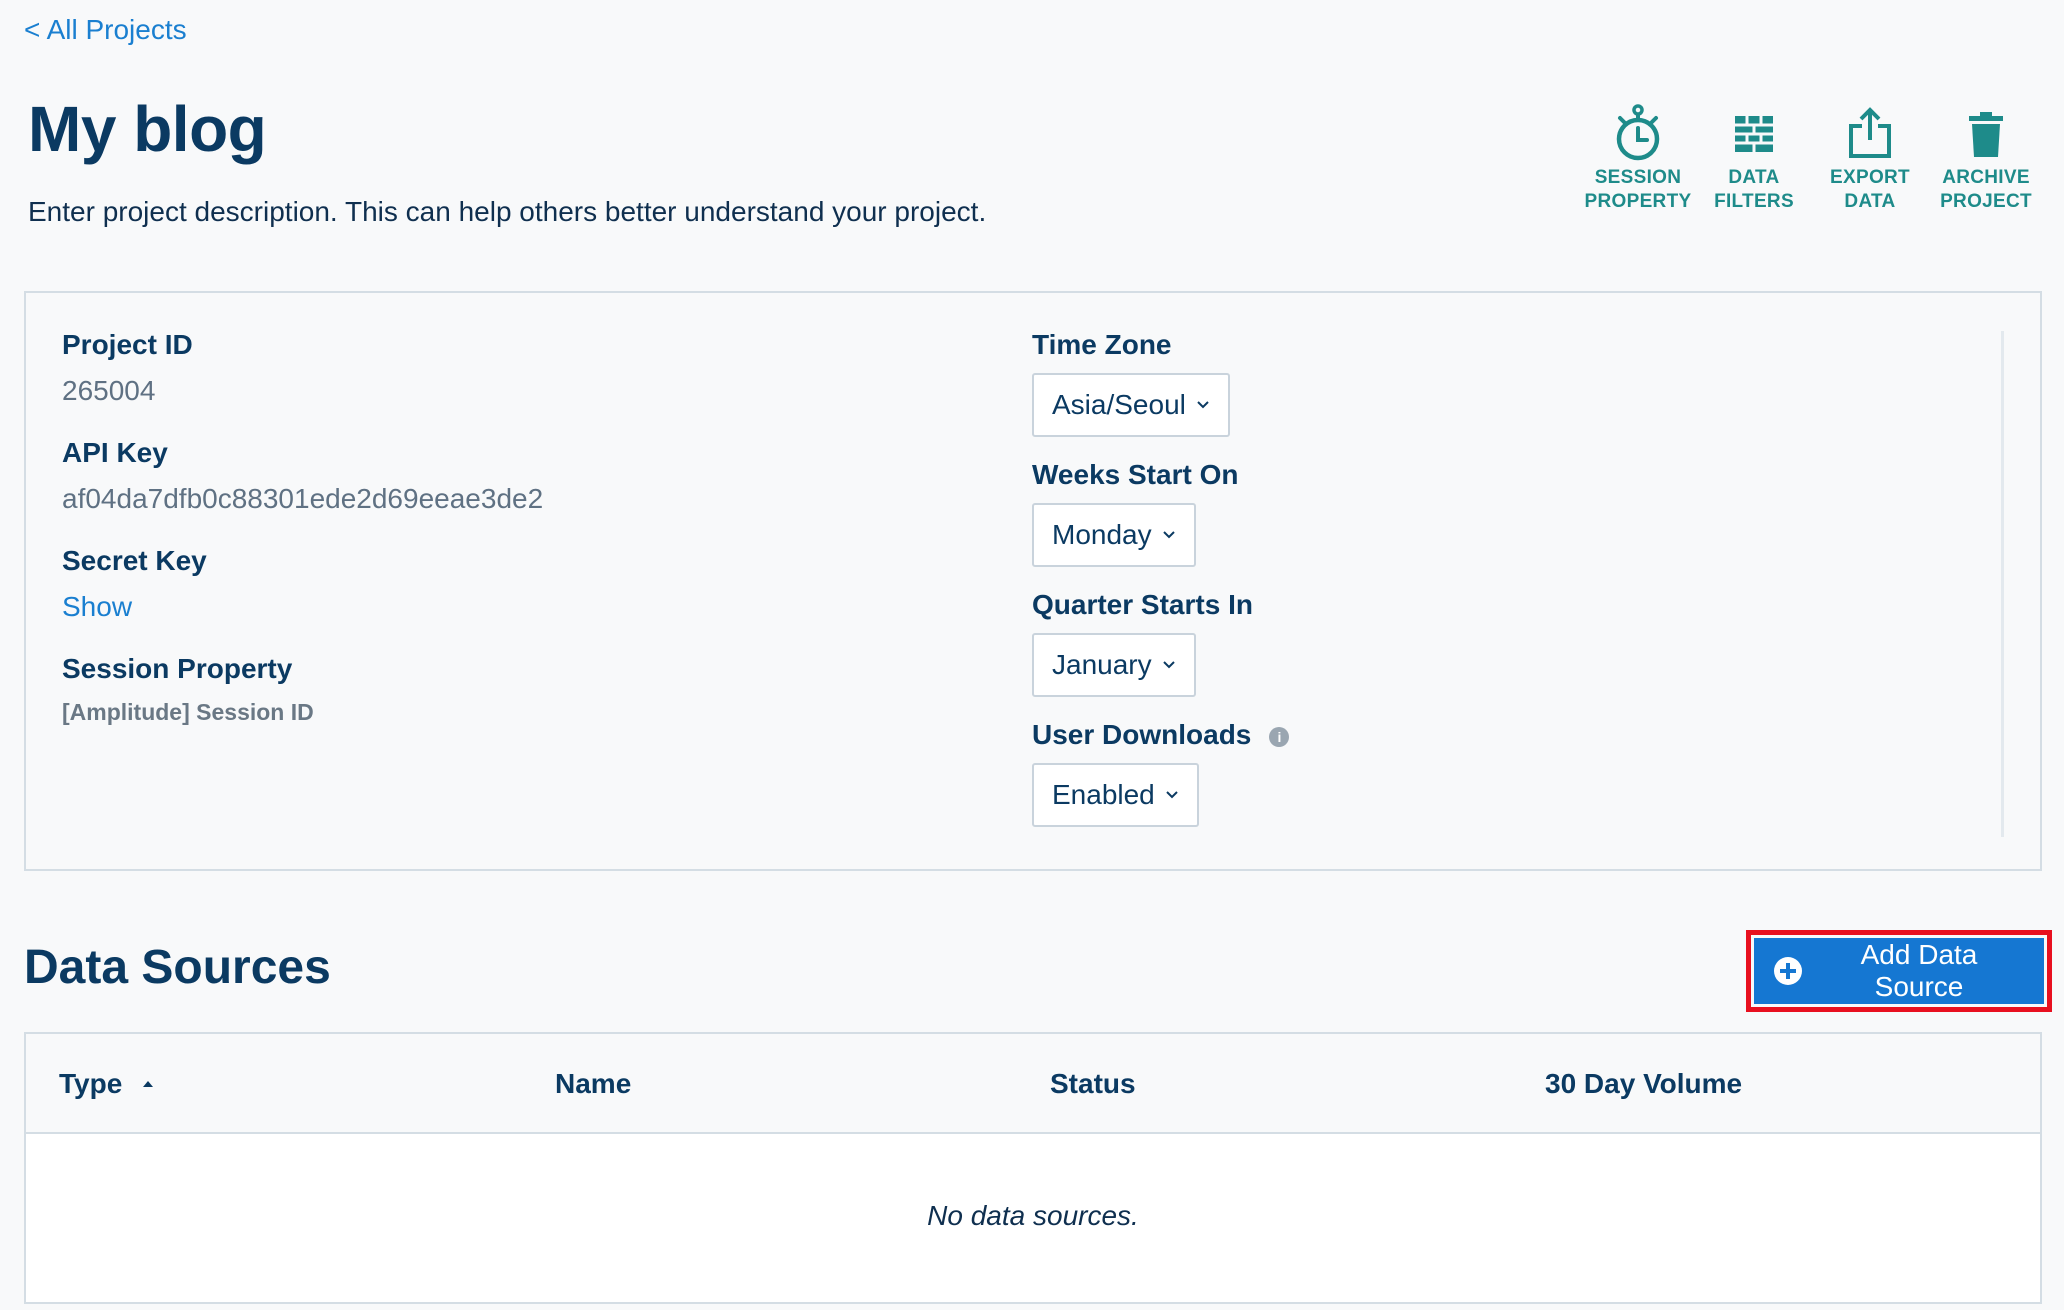  What do you see at coordinates (1788, 971) in the screenshot?
I see `plus-circle-icon` at bounding box center [1788, 971].